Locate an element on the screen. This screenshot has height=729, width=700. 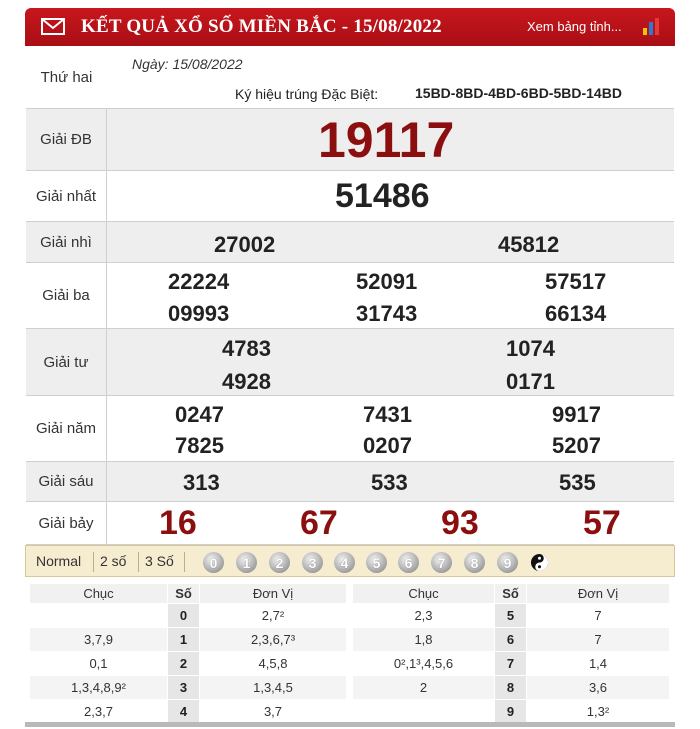
prize-number: 313 is located at coordinates (201, 482).